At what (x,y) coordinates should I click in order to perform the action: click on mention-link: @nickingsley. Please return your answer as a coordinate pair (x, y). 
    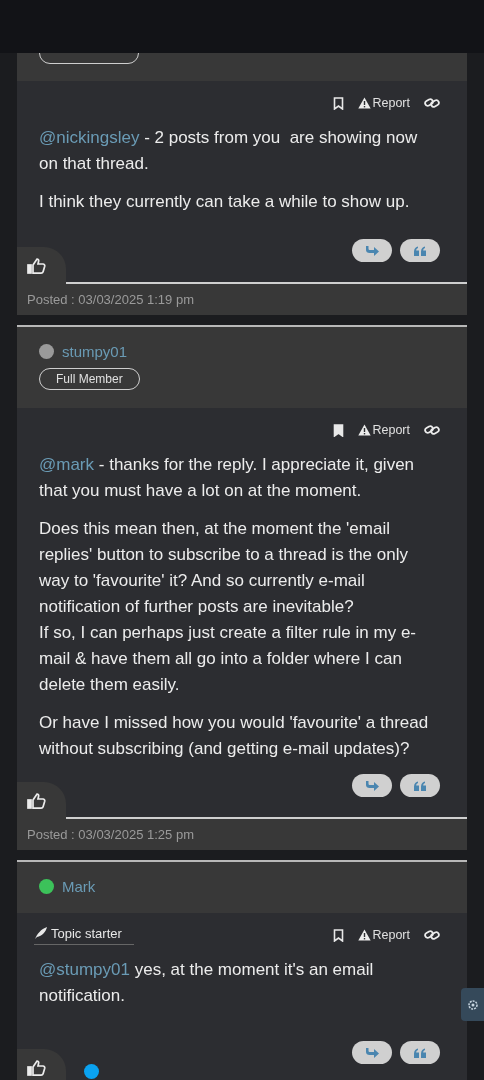
    Looking at the image, I should click on (89, 137).